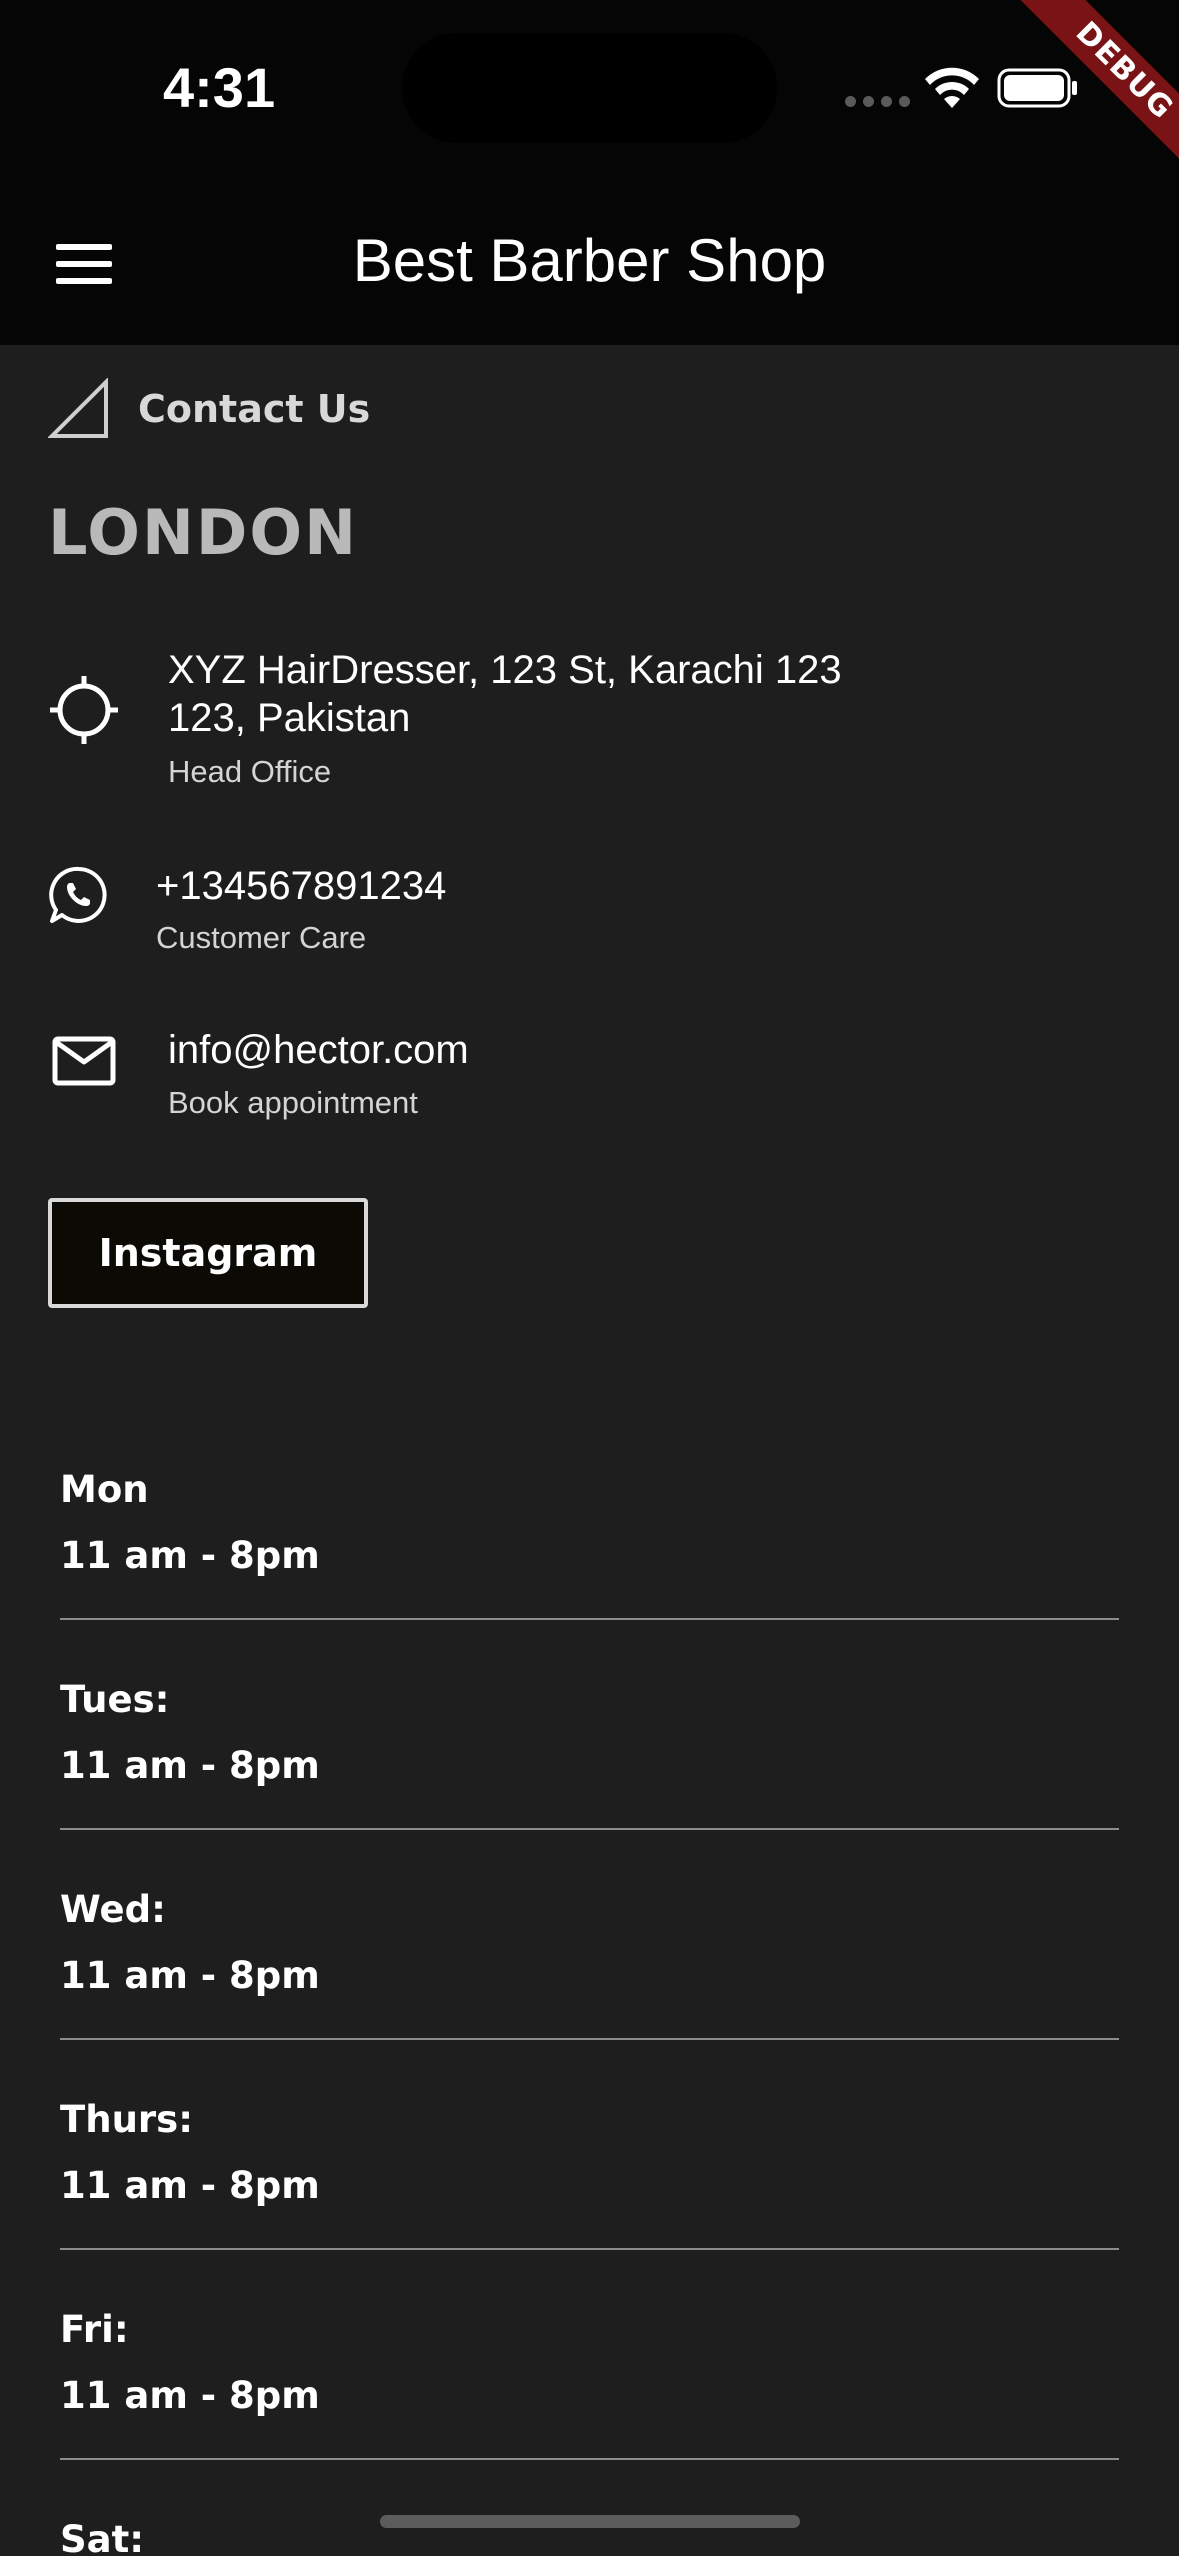 Image resolution: width=1179 pixels, height=2556 pixels. Describe the element at coordinates (589, 88) in the screenshot. I see `dynamic-island` at that location.